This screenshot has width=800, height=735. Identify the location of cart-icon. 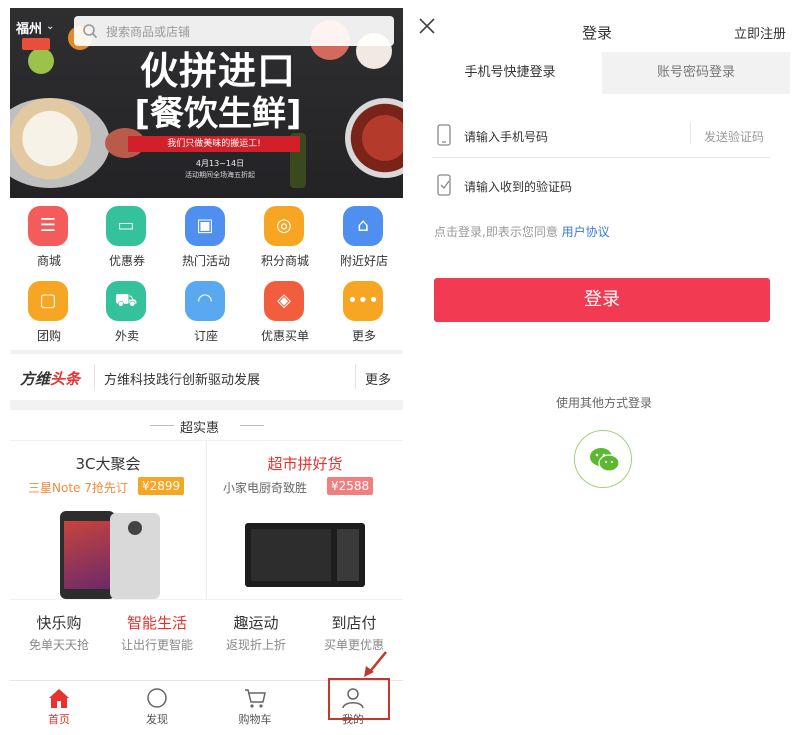
(255, 698).